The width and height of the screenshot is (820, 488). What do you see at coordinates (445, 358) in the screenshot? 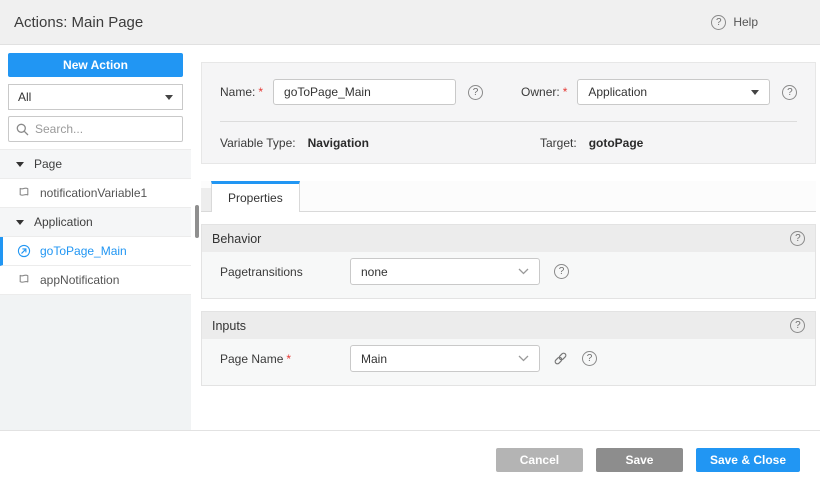
I see `page-name-dropdown: Main` at bounding box center [445, 358].